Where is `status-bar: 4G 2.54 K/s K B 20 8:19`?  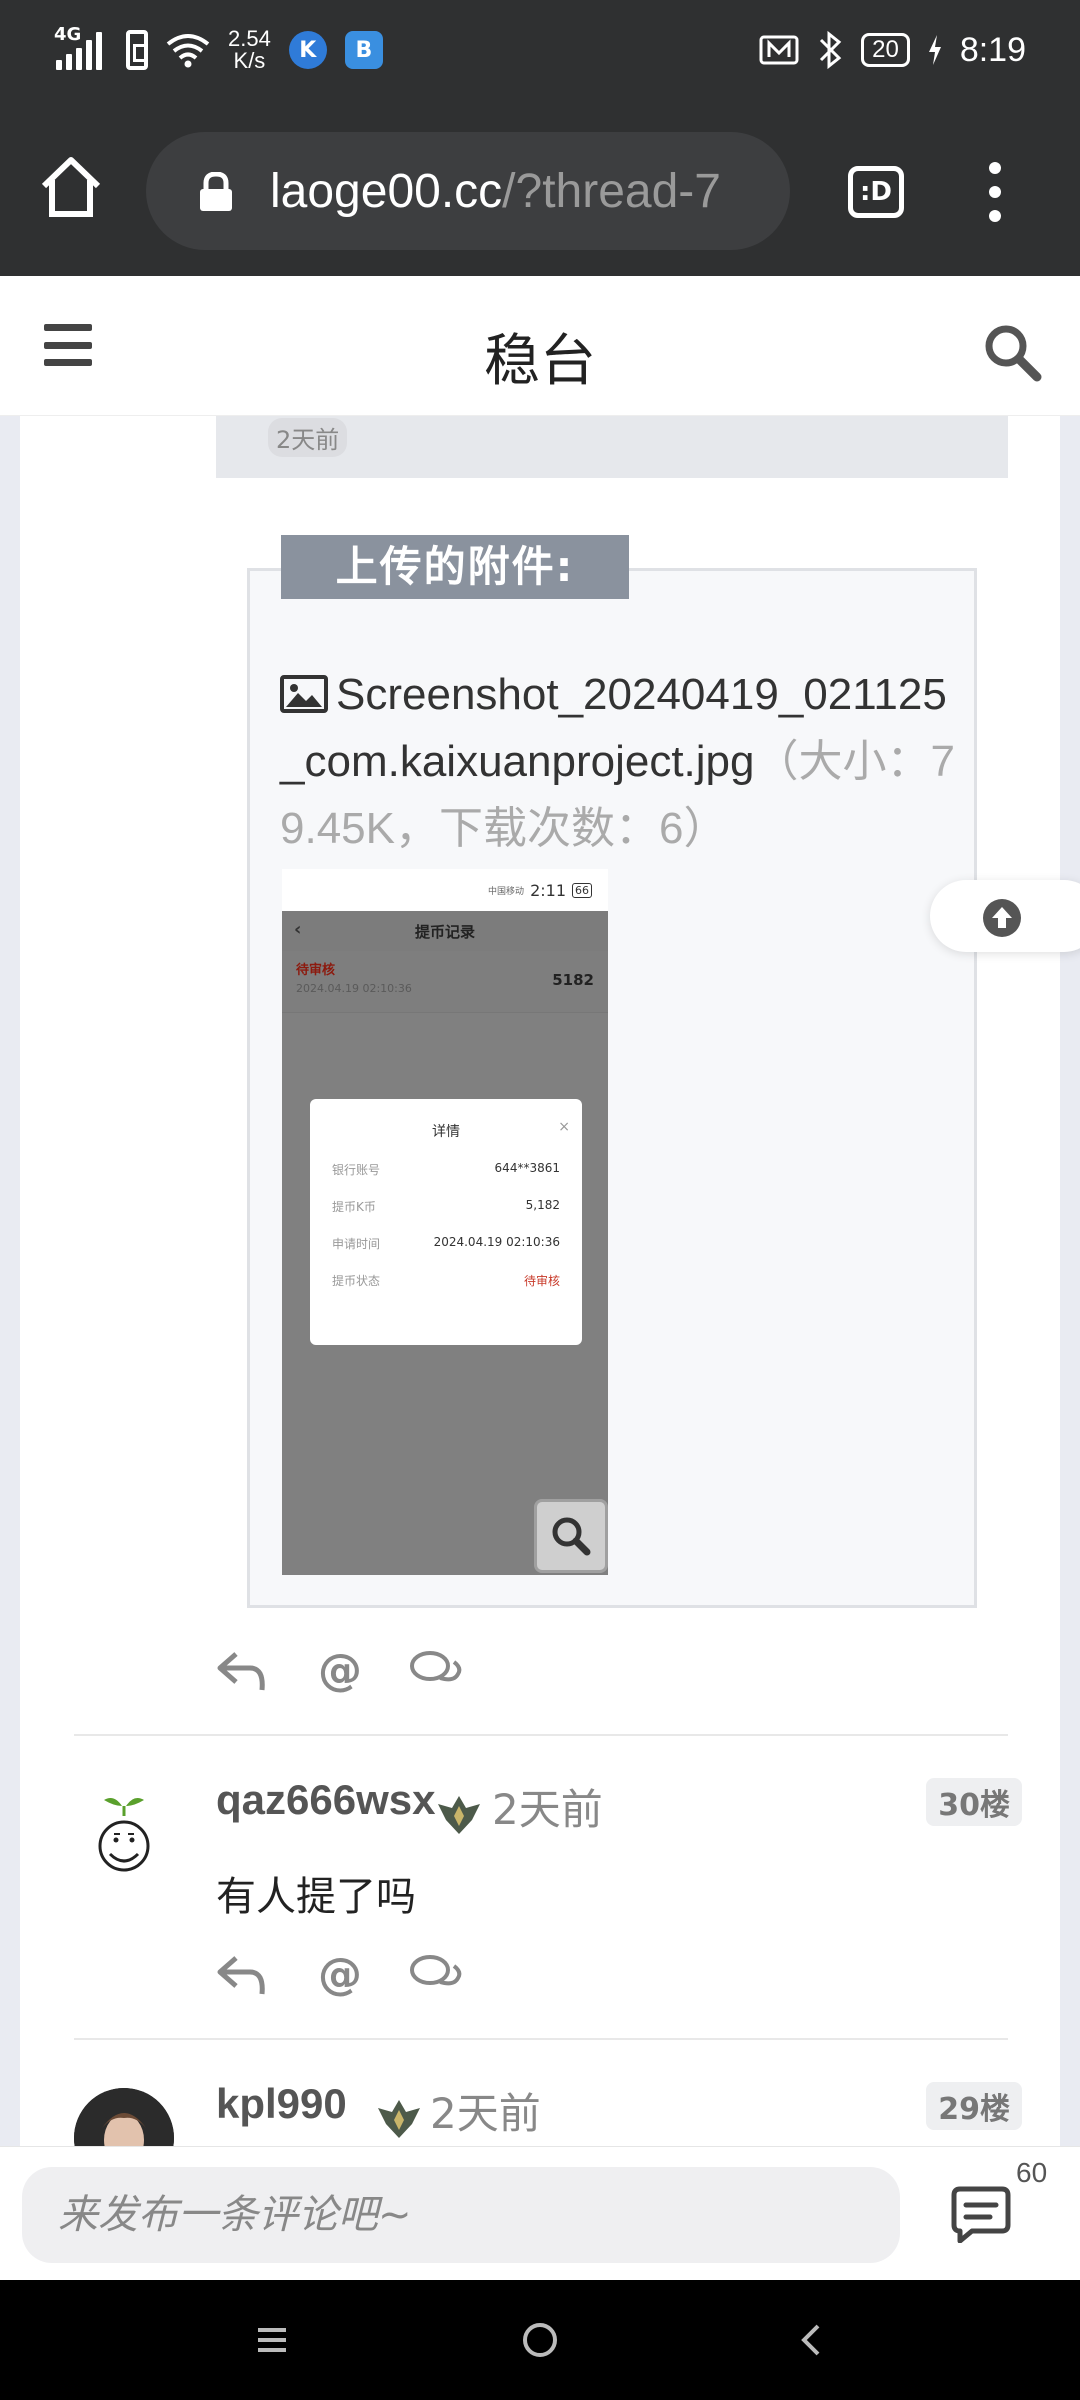 status-bar: 4G 2.54 K/s K B 20 8:19 is located at coordinates (540, 55).